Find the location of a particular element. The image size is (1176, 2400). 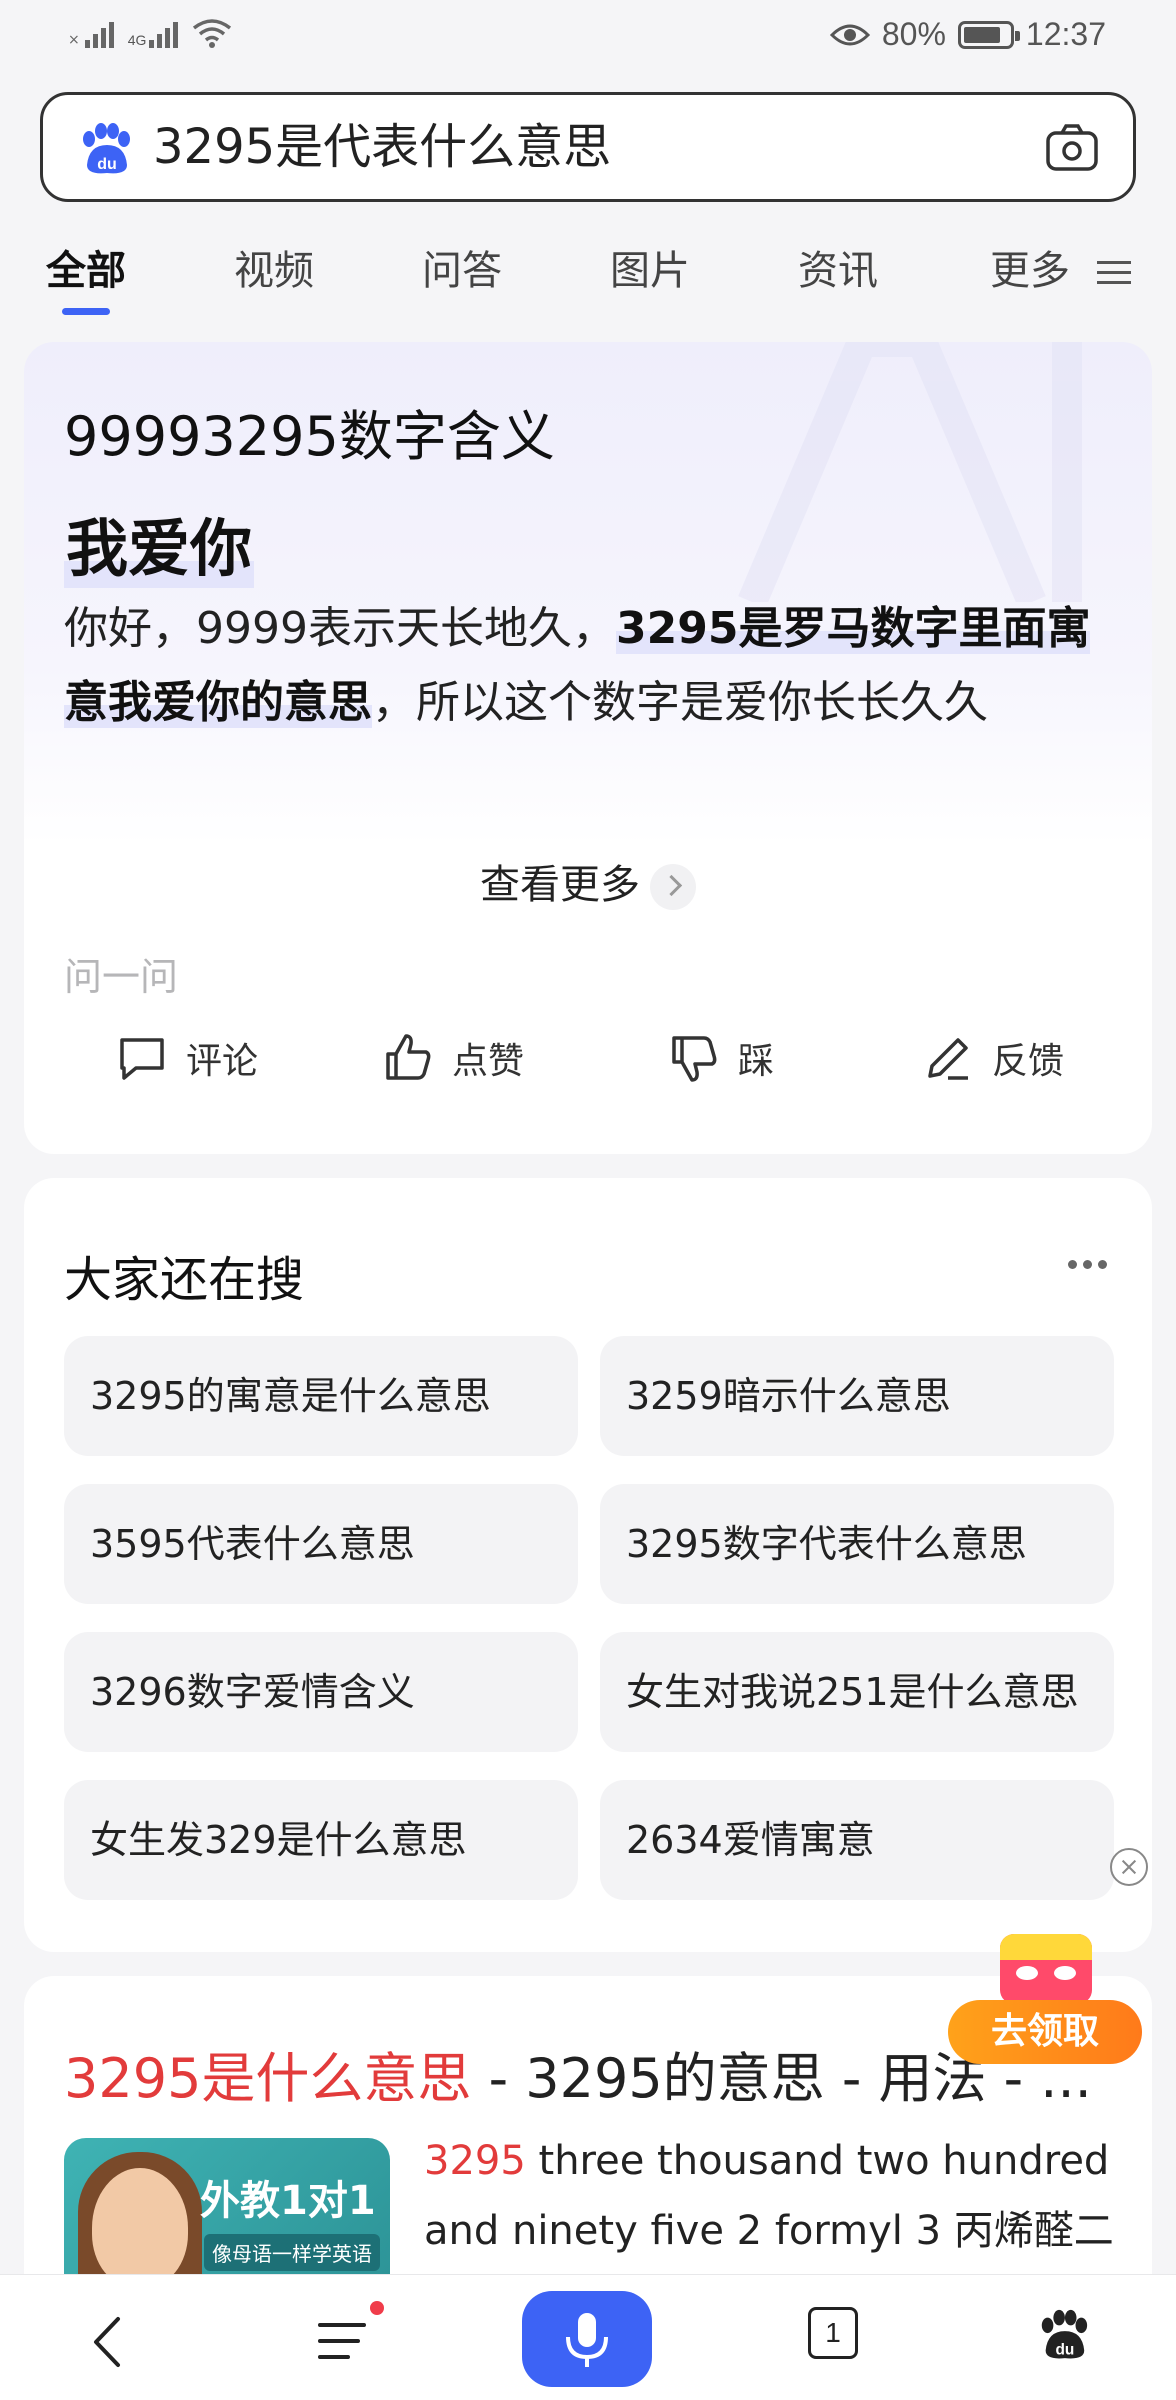

thumbs-down-icon is located at coordinates (694, 1059).